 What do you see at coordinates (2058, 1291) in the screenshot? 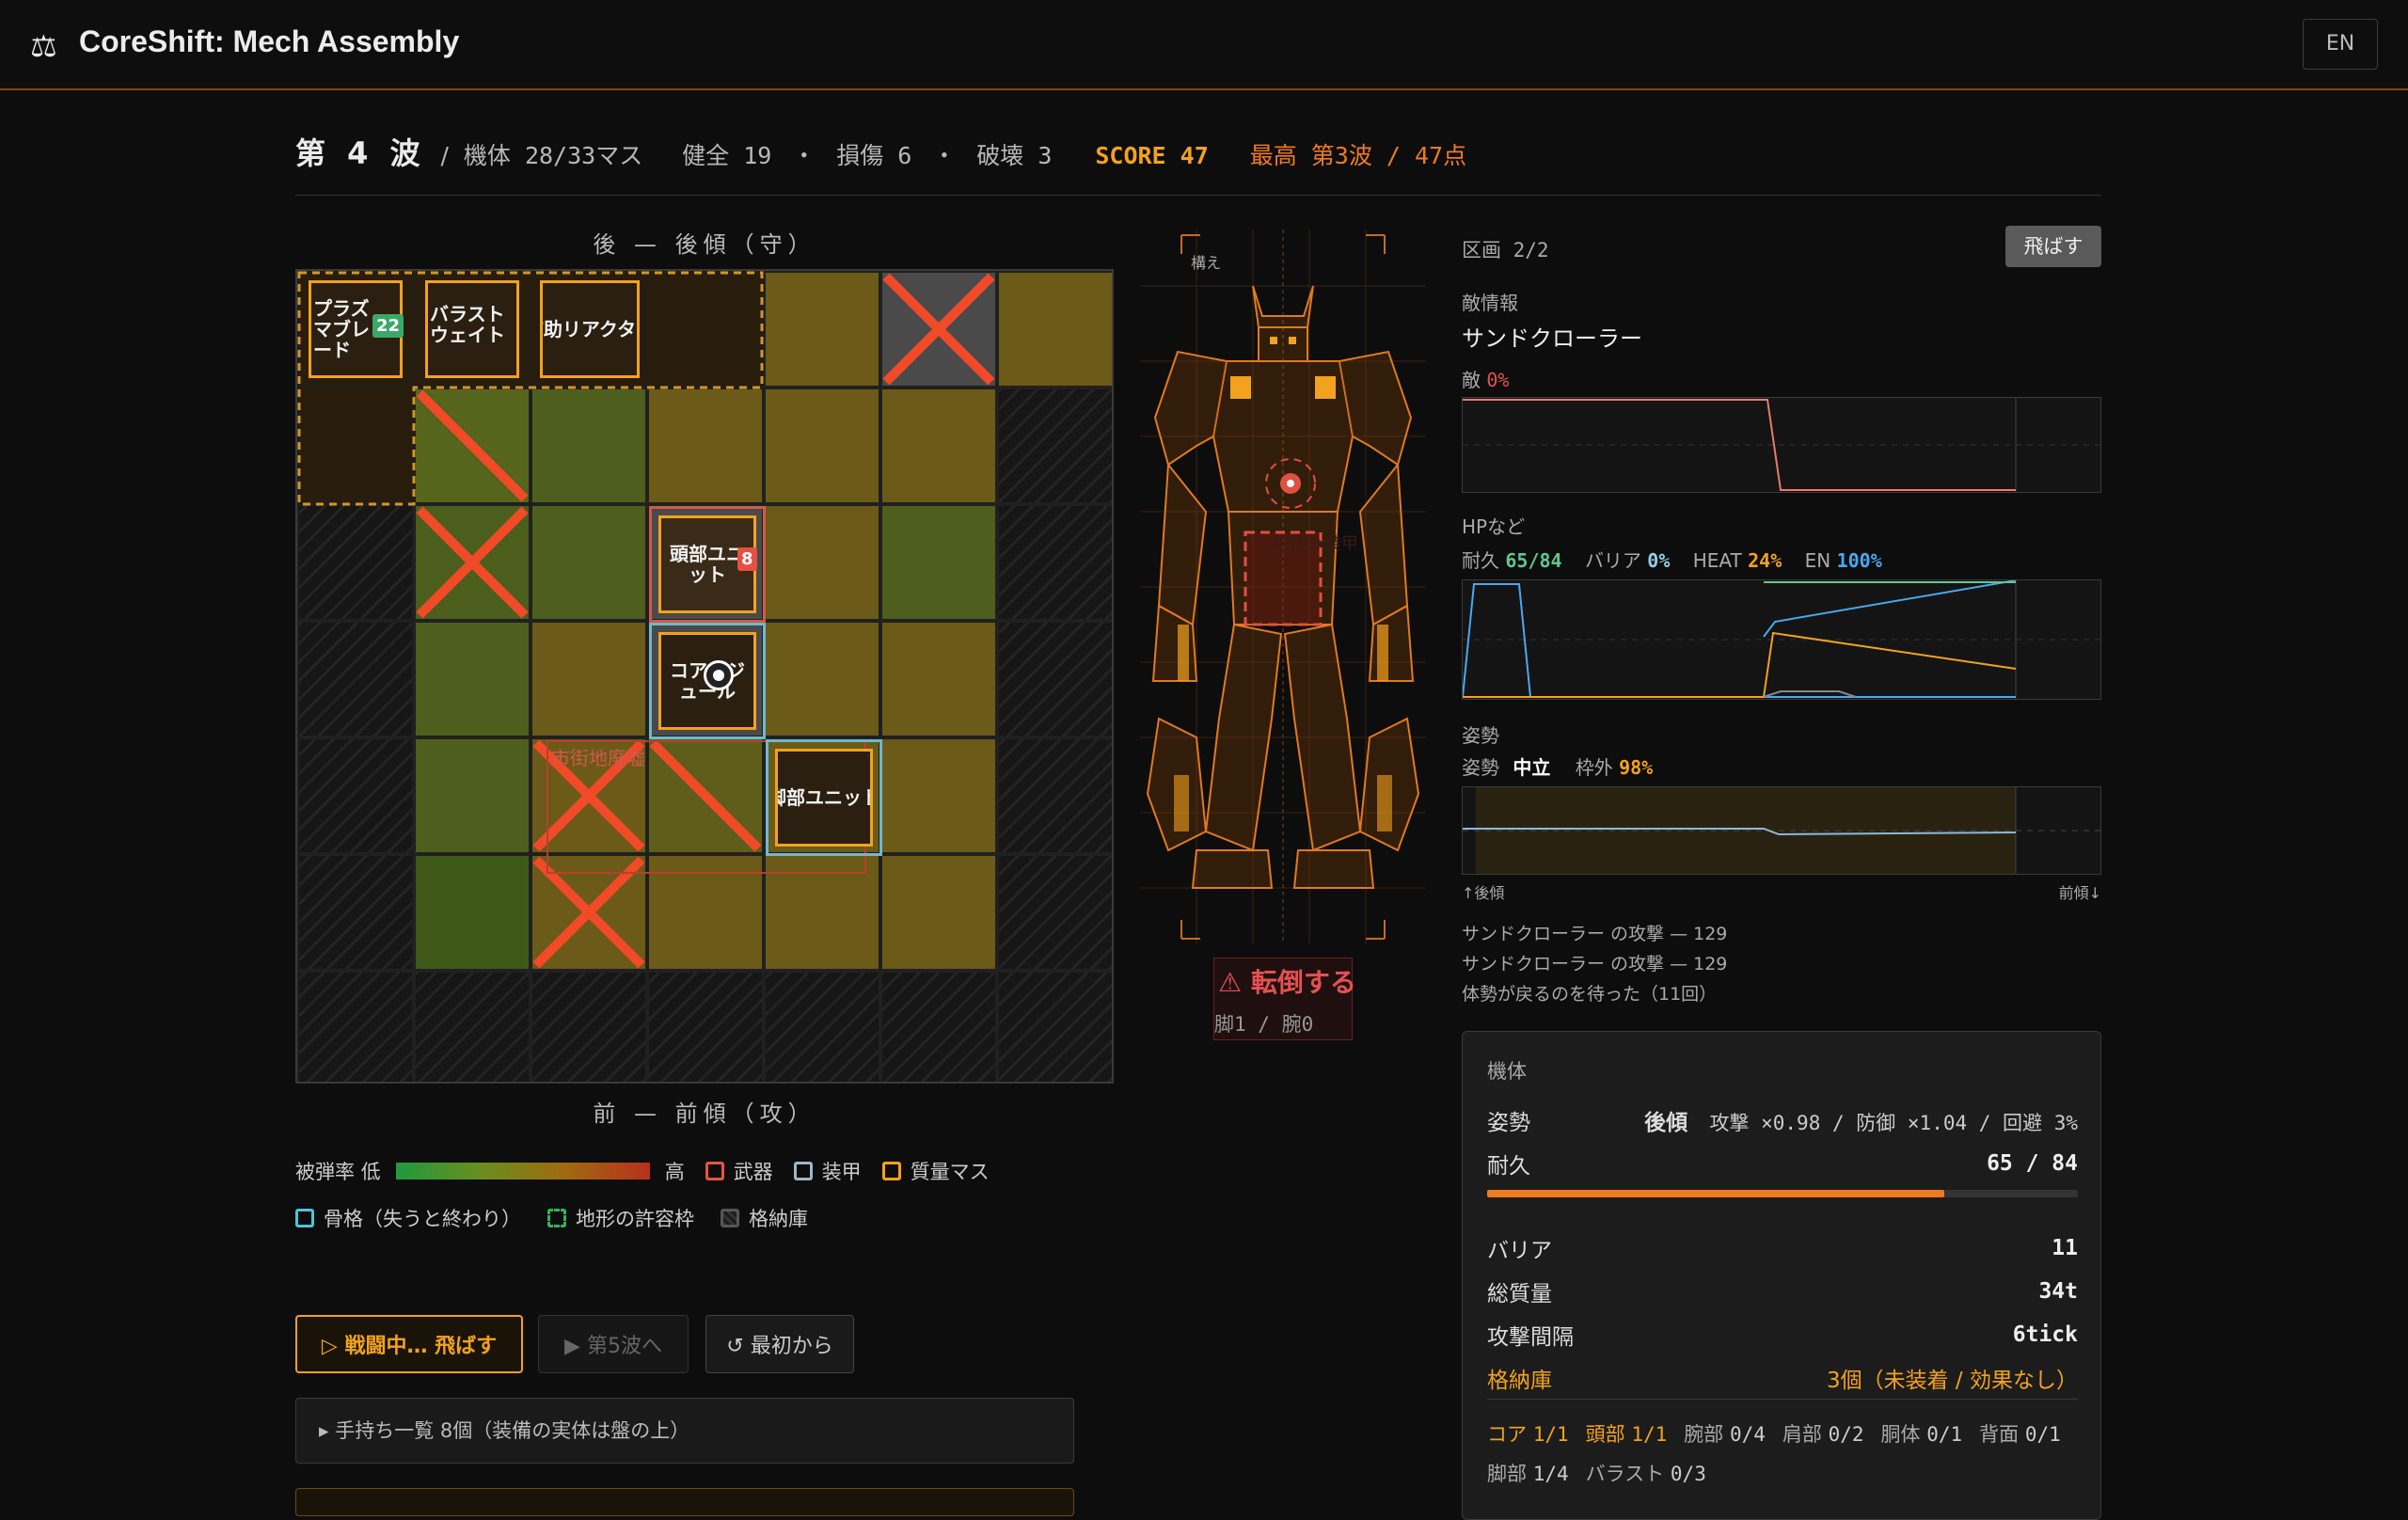
I see `stat-value: 34t` at bounding box center [2058, 1291].